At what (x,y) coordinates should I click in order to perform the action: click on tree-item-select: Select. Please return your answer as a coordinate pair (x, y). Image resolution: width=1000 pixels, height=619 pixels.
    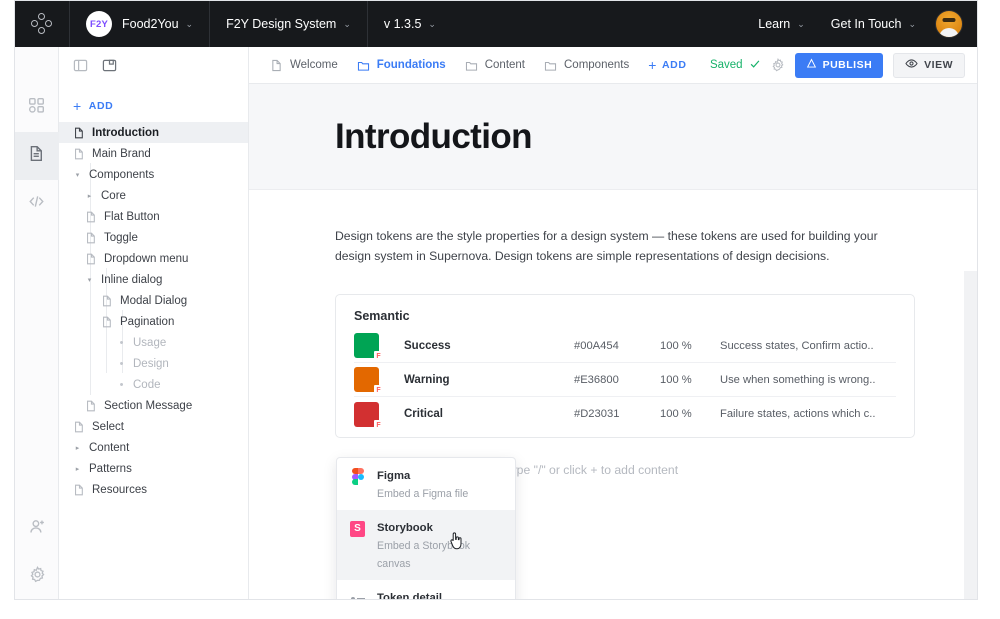
    Looking at the image, I should click on (153, 426).